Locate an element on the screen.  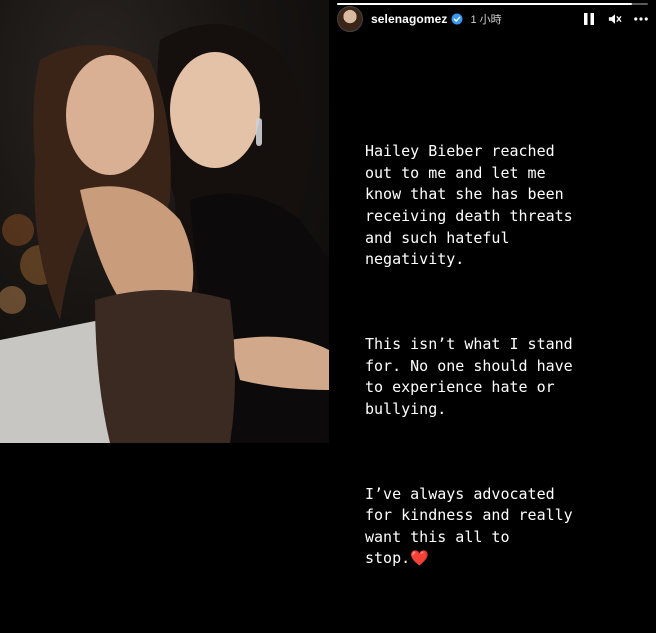
heart-emoji: ❤️ is located at coordinates (419, 558).